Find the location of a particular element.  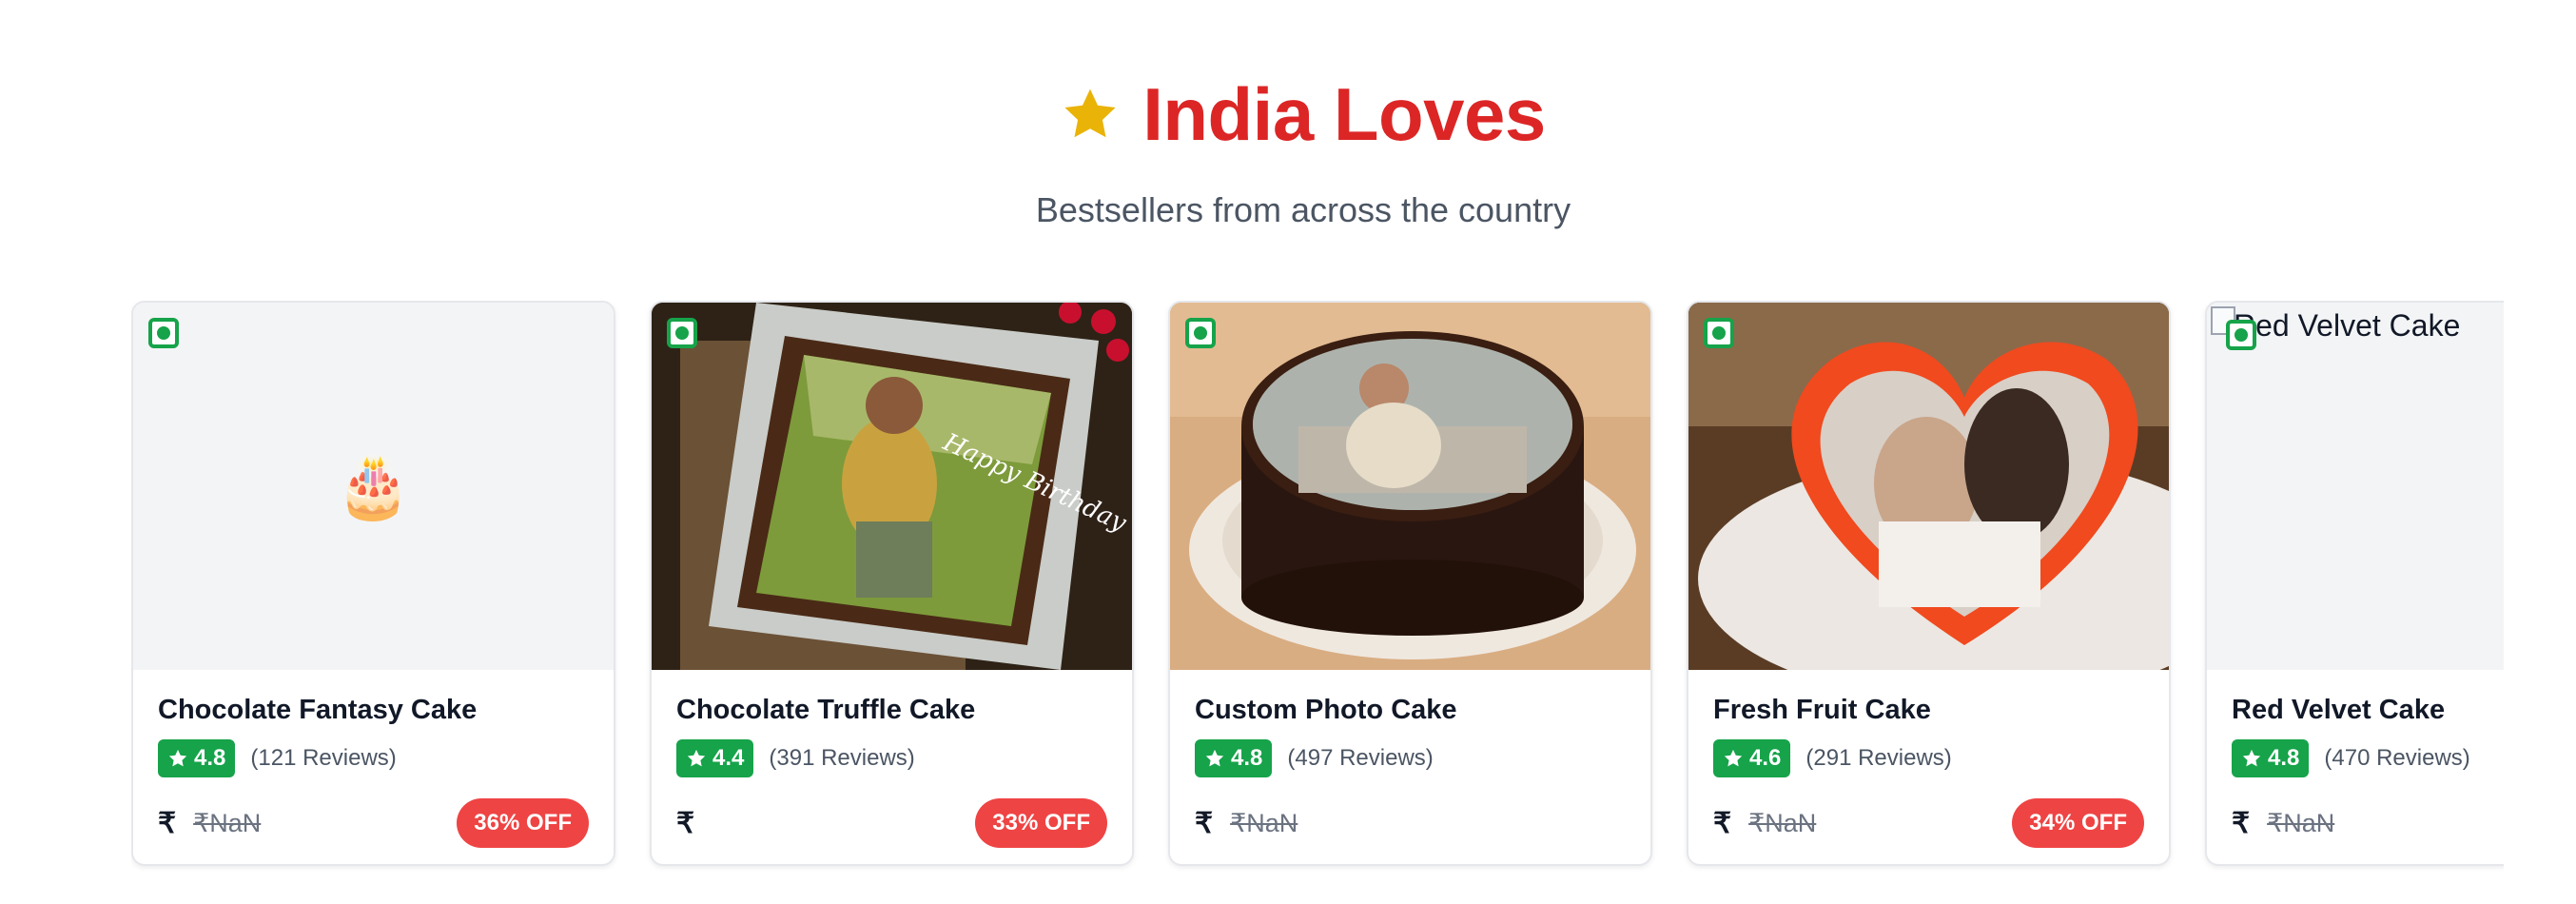

product-image: 🎂 is located at coordinates (374, 487).